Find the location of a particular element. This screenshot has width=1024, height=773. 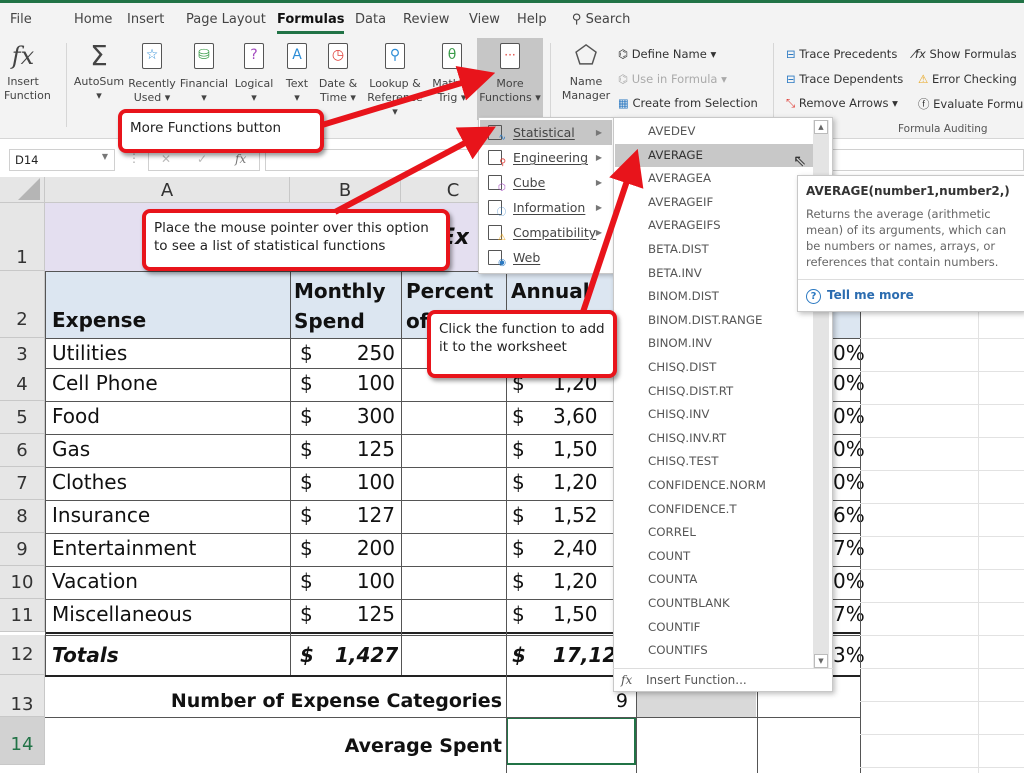

annotation-arrows is located at coordinates (482, 189).